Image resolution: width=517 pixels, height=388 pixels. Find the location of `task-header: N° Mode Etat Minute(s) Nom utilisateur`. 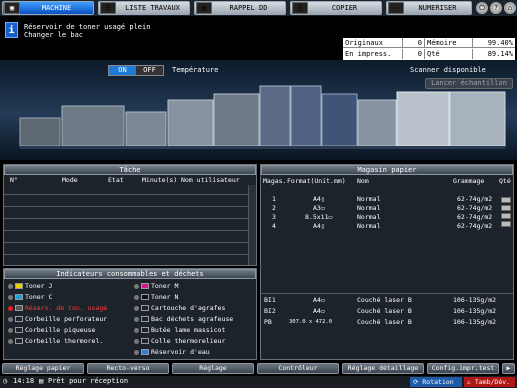

task-header: N° Mode Etat Minute(s) Nom utilisateur is located at coordinates (130, 180).